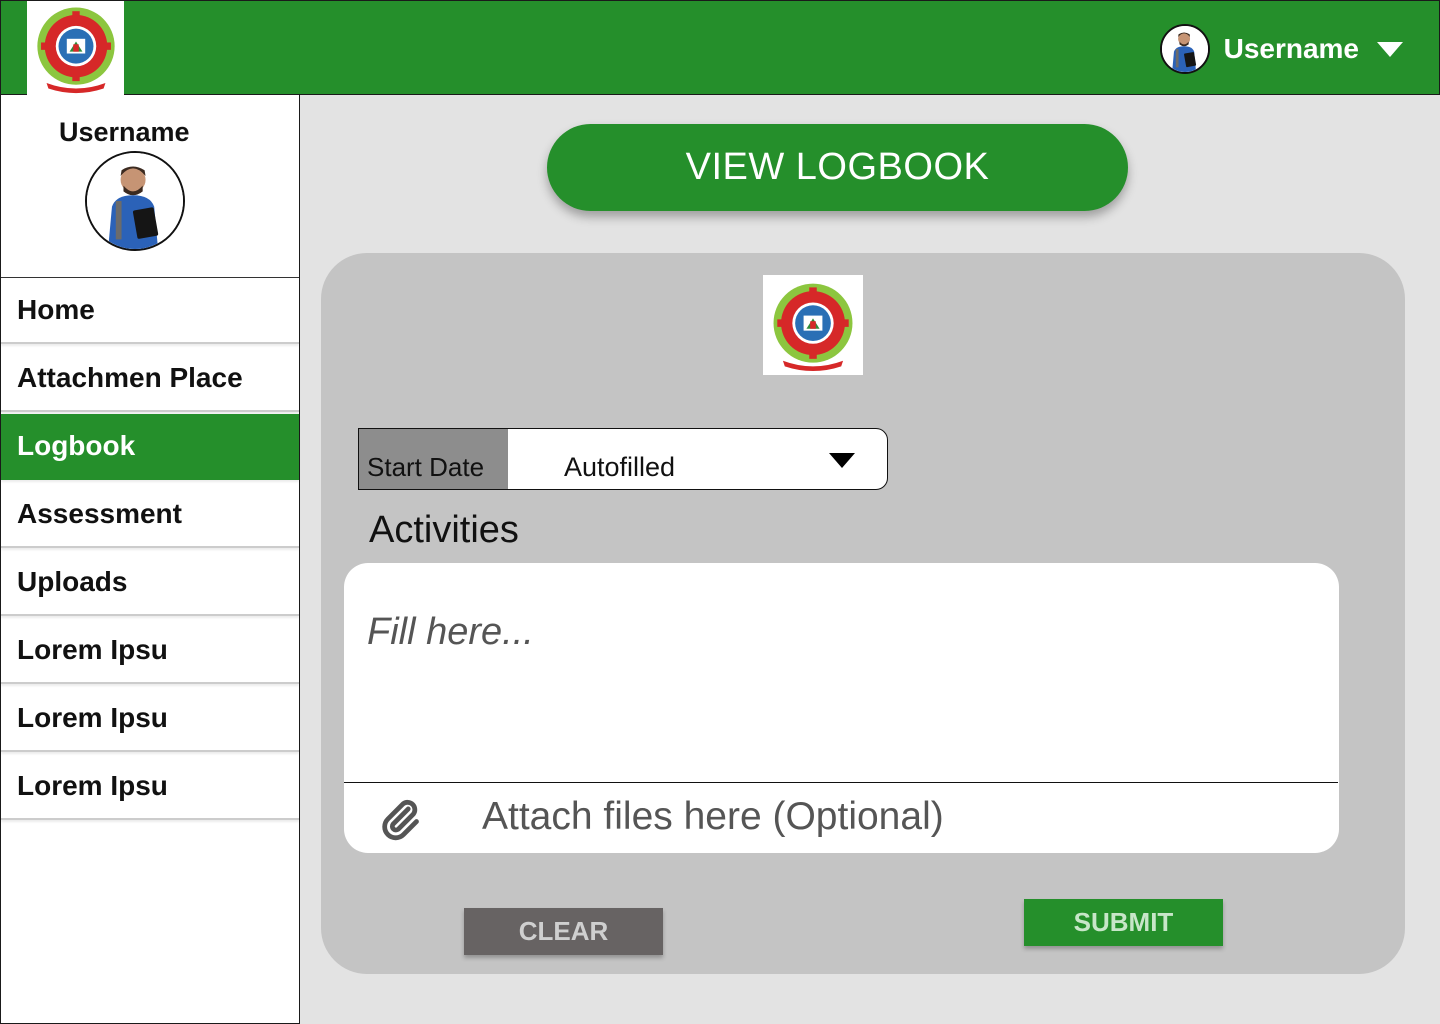 The width and height of the screenshot is (1440, 1024). Describe the element at coordinates (620, 467) in the screenshot. I see `start-date-value: Autofilled` at that location.